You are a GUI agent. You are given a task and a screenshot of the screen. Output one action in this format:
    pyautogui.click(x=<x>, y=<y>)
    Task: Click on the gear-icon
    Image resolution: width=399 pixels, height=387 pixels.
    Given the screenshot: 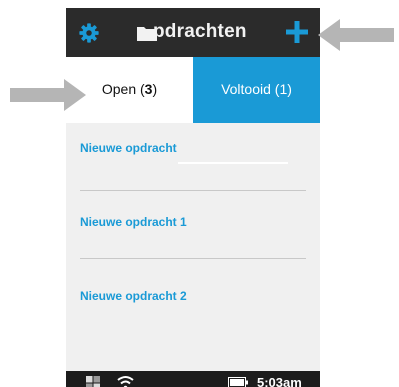 What is the action you would take?
    pyautogui.click(x=89, y=33)
    